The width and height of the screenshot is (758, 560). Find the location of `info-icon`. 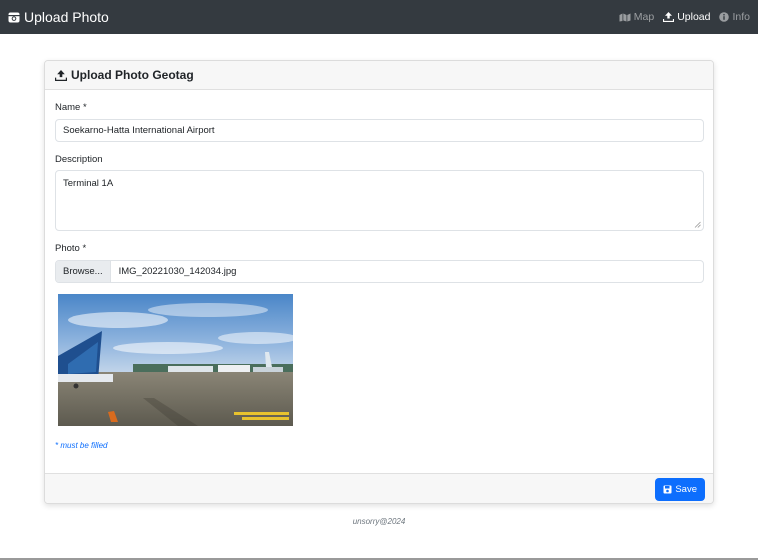

info-icon is located at coordinates (724, 17).